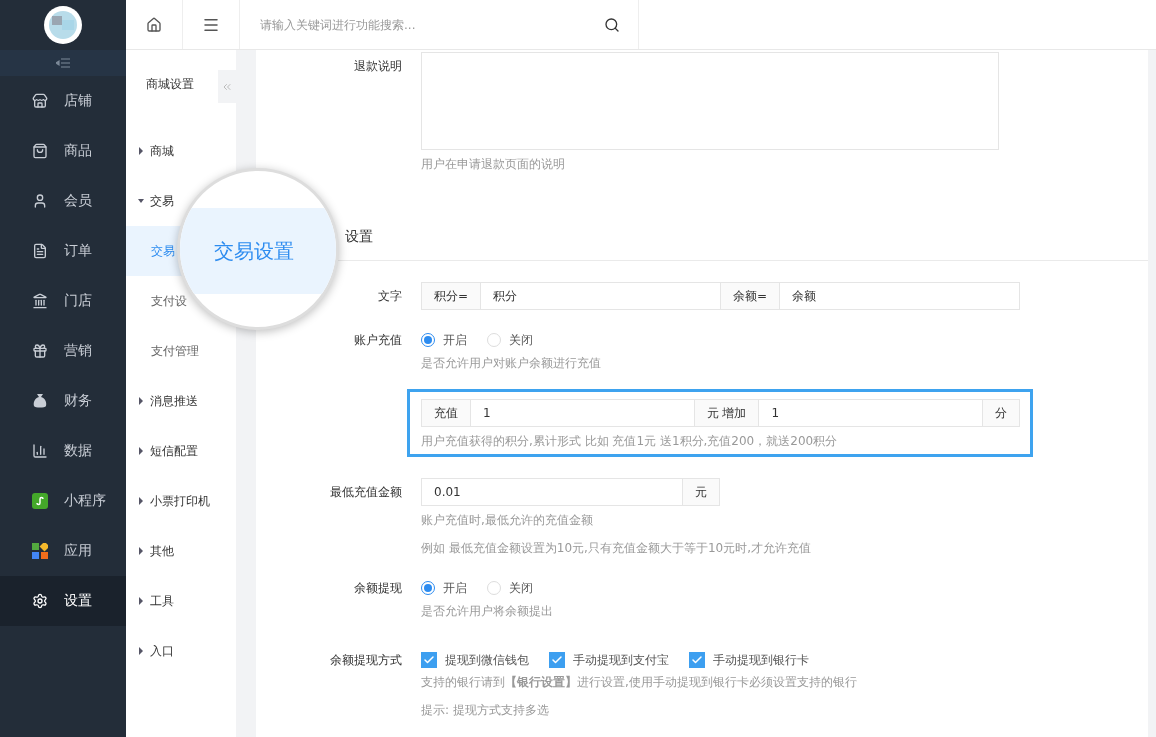 The width and height of the screenshot is (1156, 737). What do you see at coordinates (750, 296) in the screenshot?
I see `input-addon: 余额=` at bounding box center [750, 296].